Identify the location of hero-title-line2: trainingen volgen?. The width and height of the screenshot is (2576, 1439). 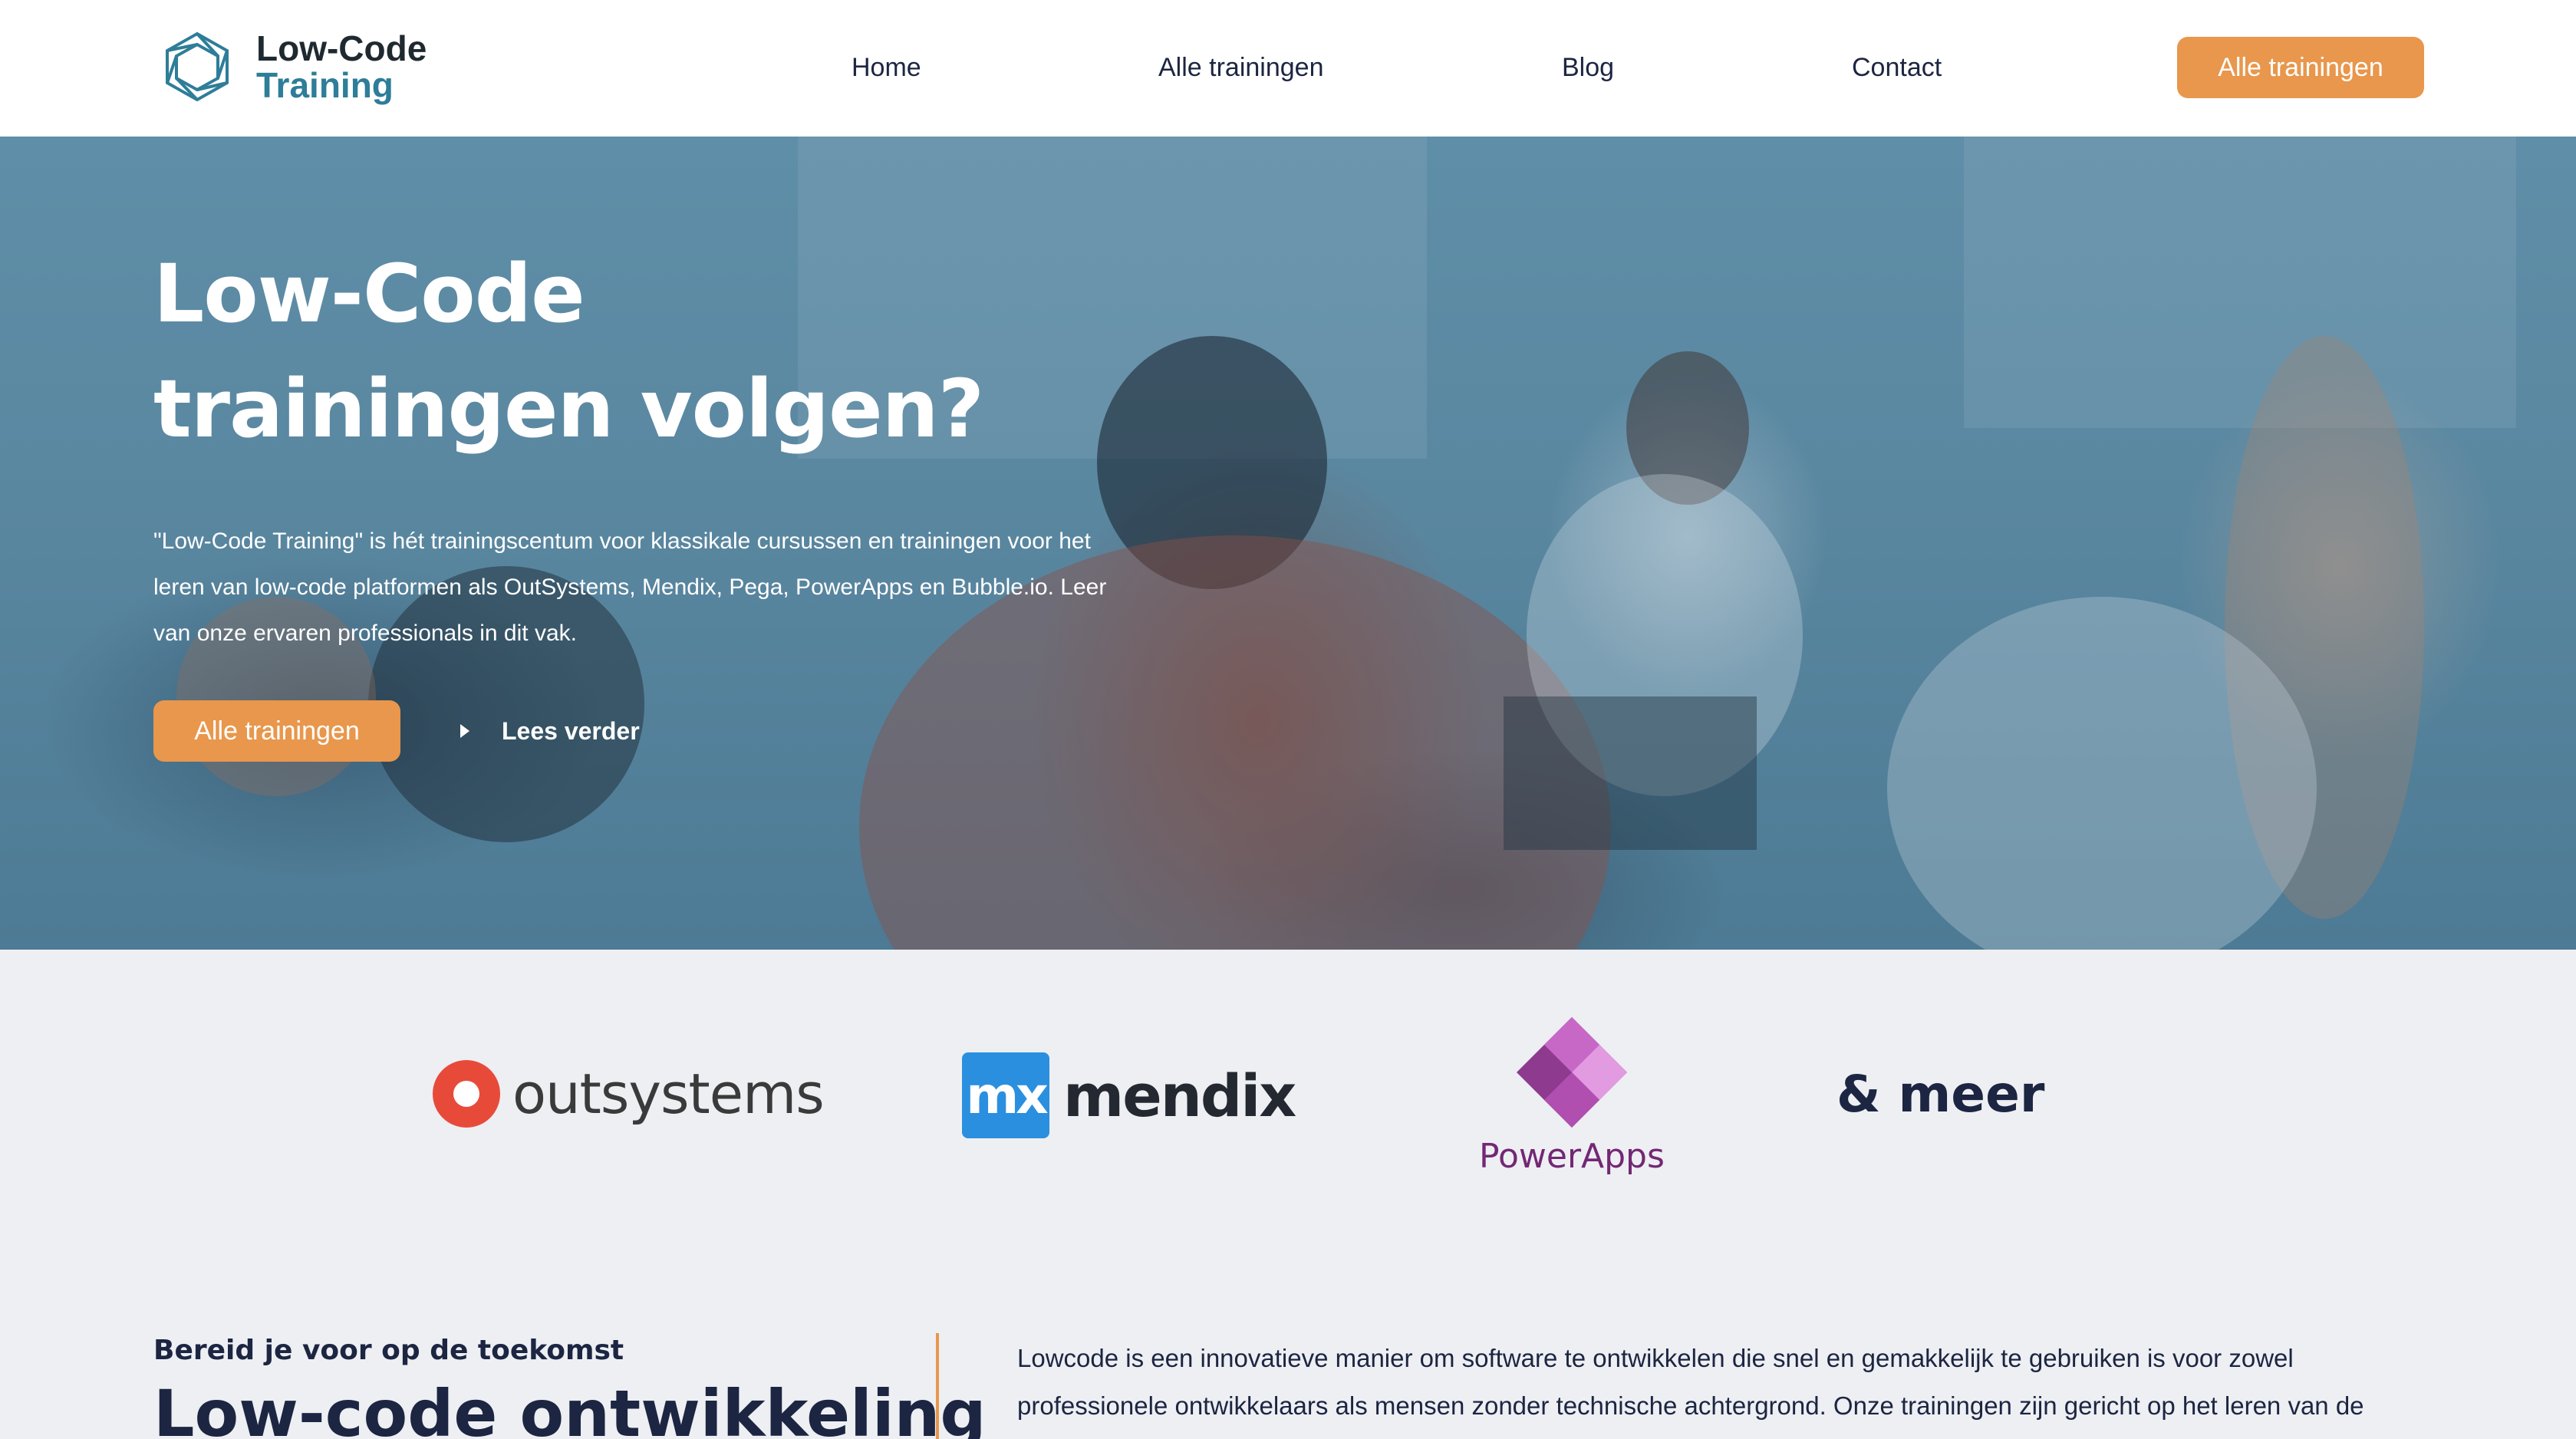
(568, 409).